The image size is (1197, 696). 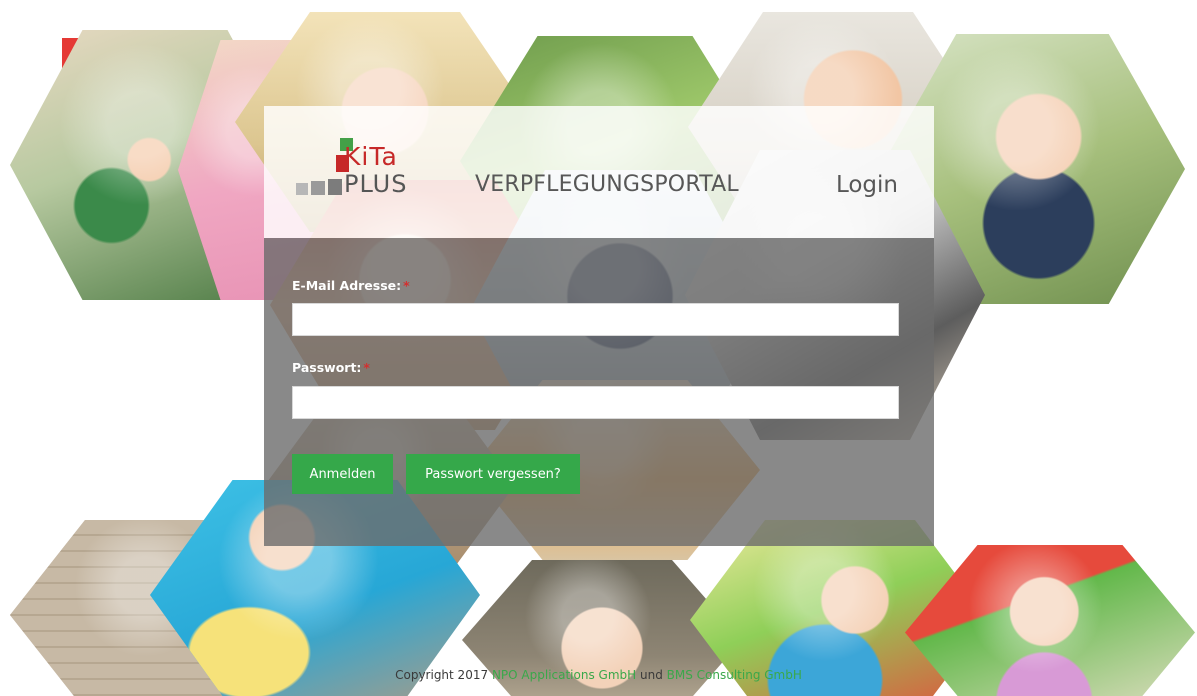 I want to click on page-title: Login, so click(x=866, y=185).